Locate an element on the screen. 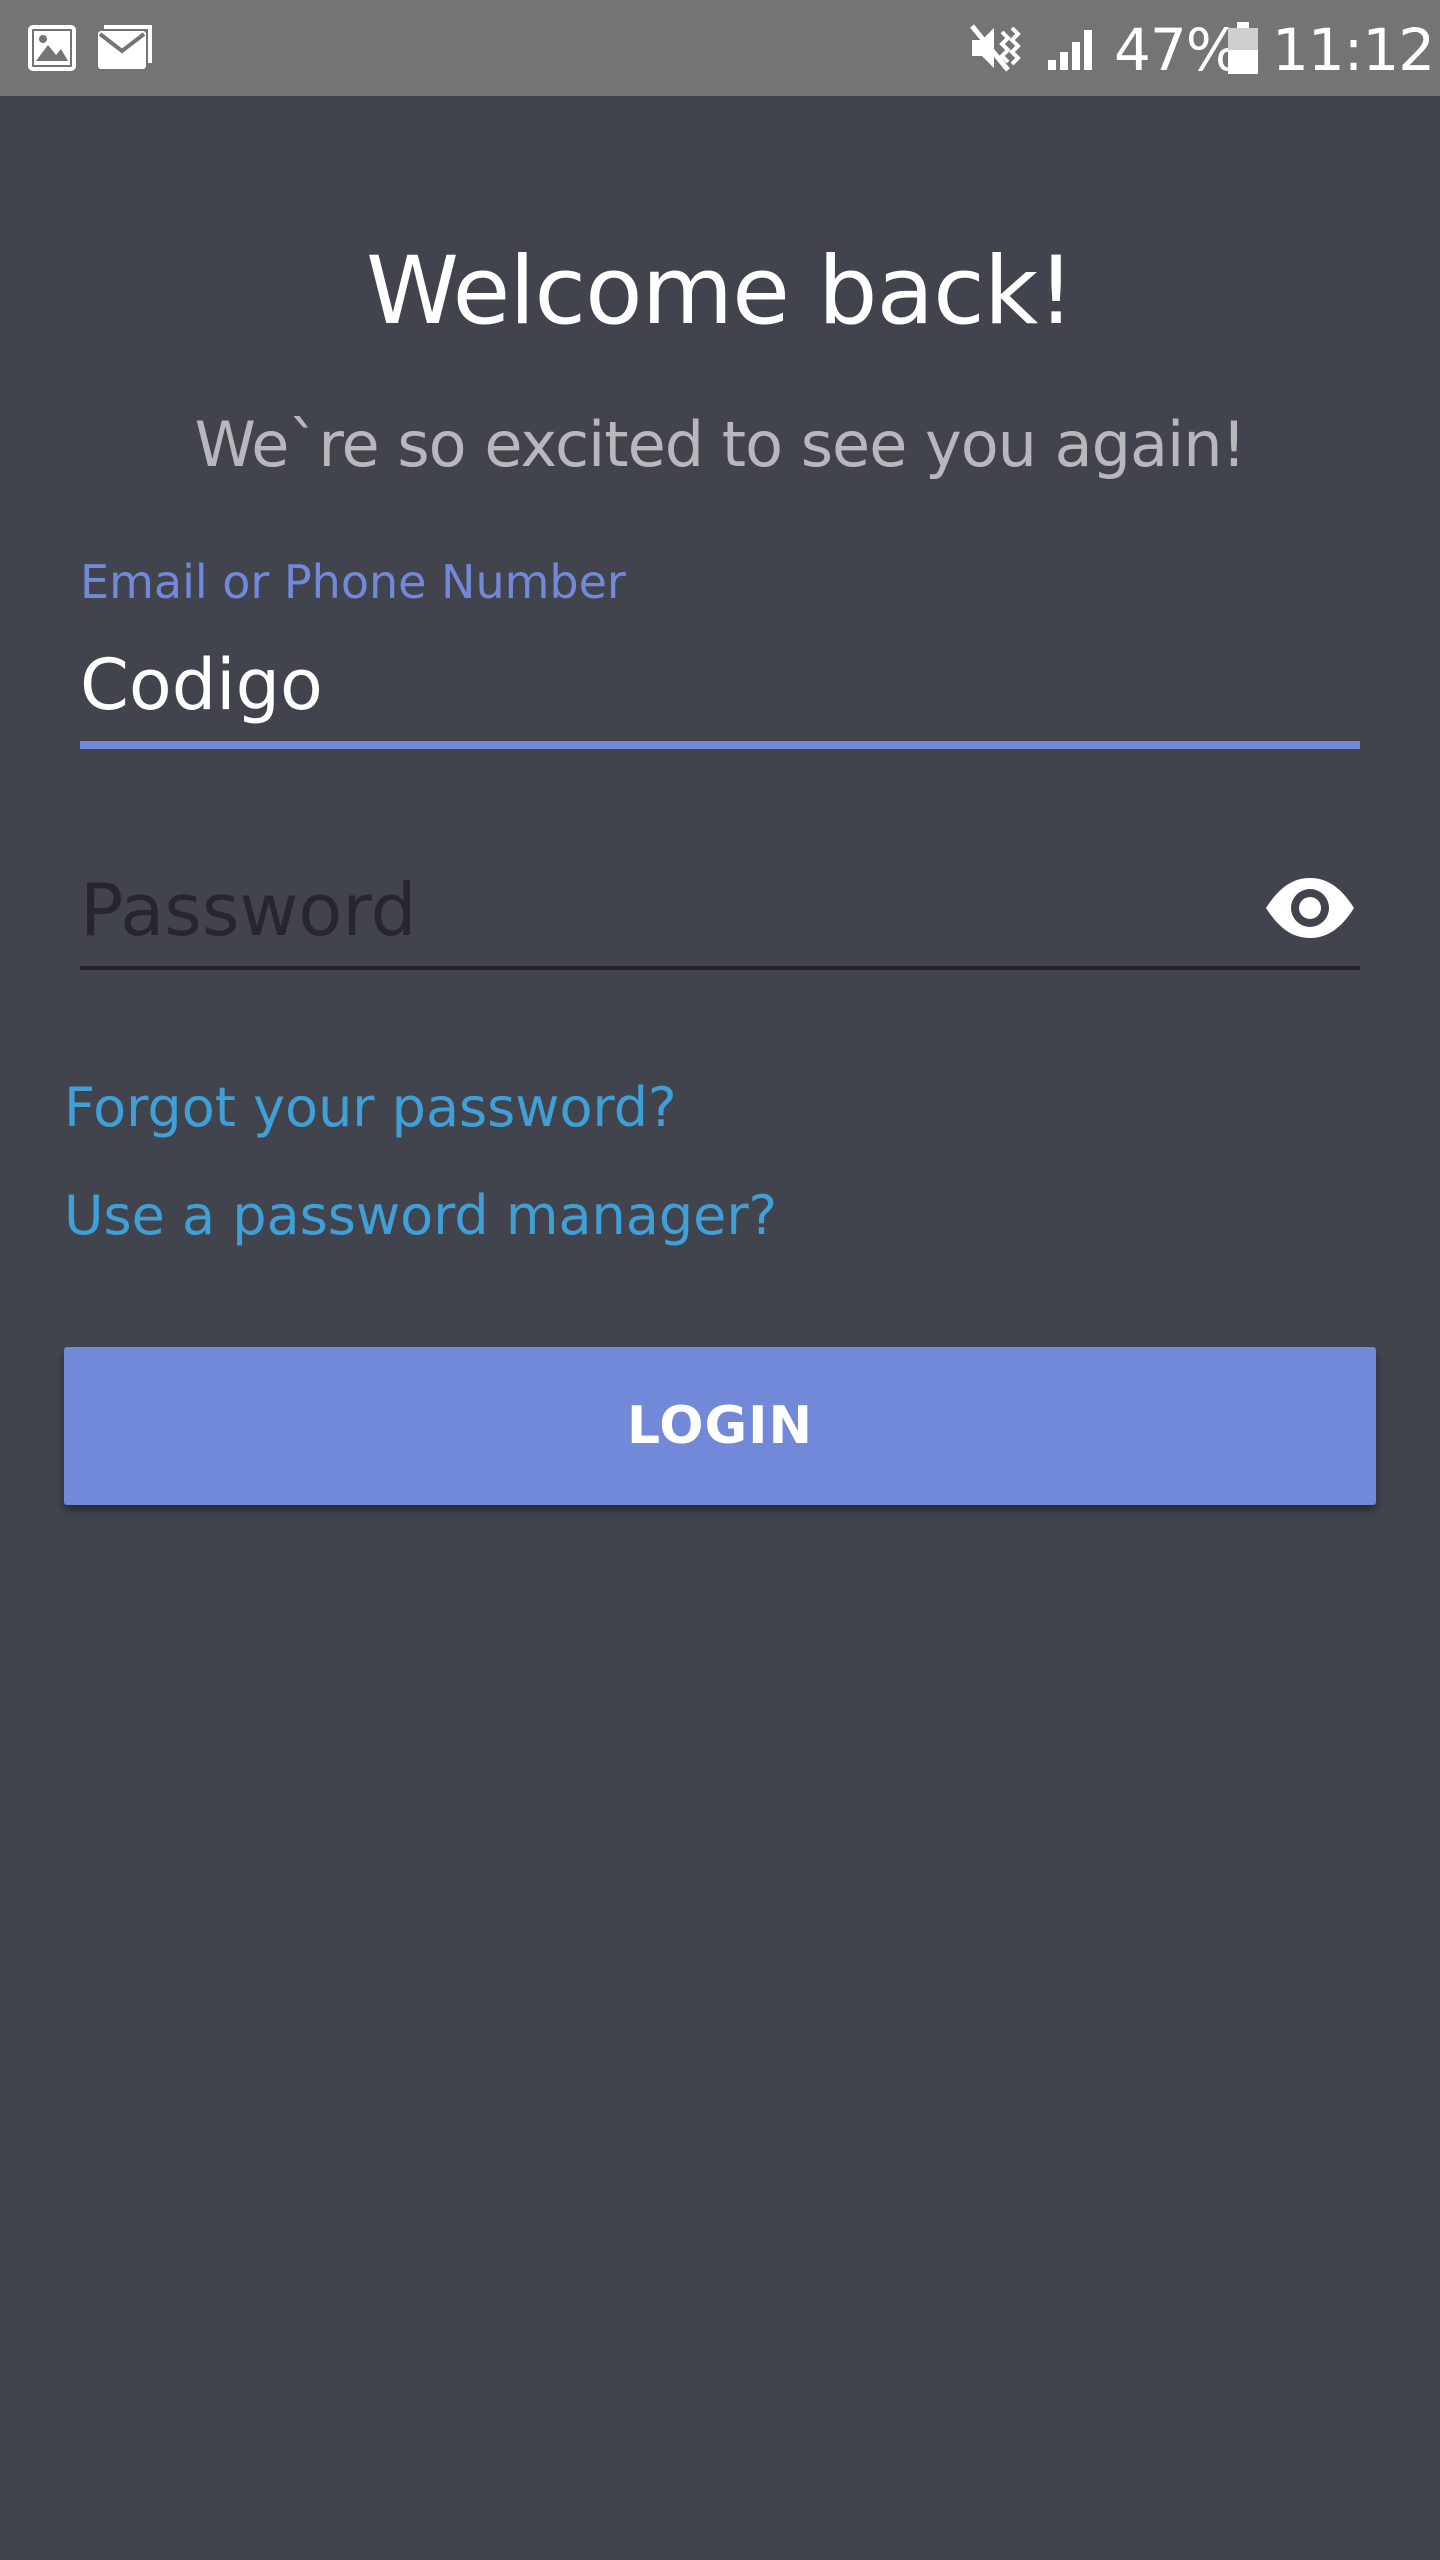  email-field: Codigo is located at coordinates (720, 685).